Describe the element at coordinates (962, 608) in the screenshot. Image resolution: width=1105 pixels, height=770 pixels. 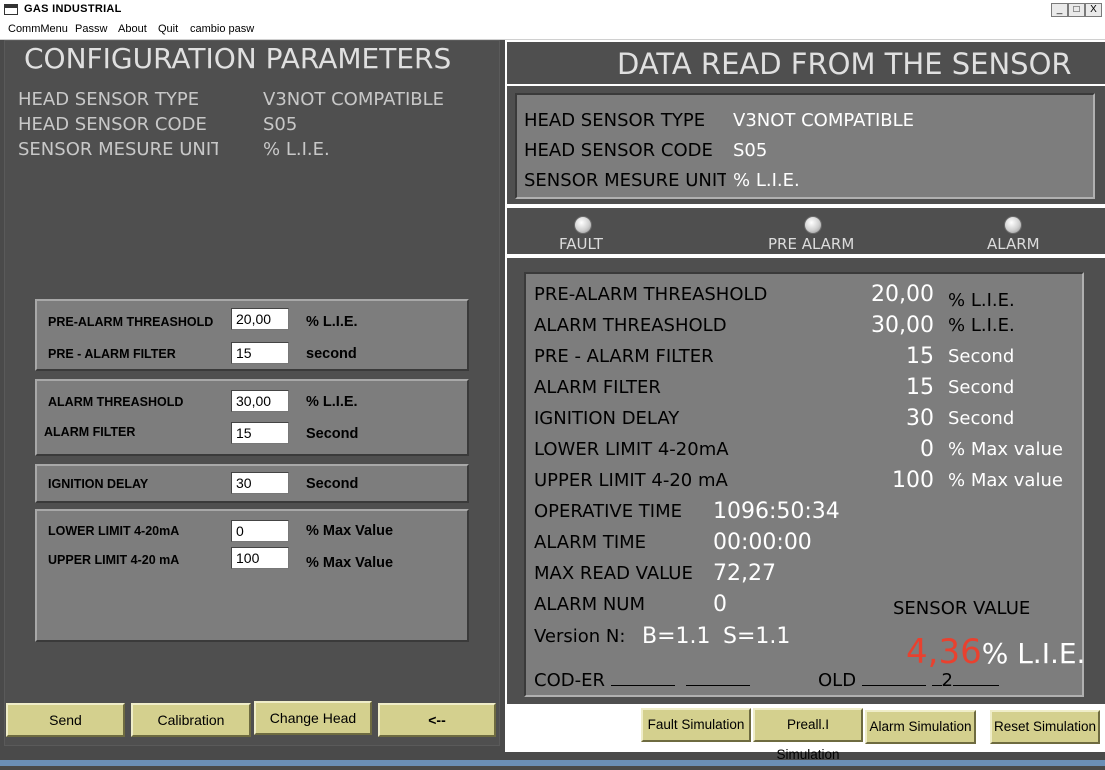
I see `sensor-value-label: SENSOR VALUE` at that location.